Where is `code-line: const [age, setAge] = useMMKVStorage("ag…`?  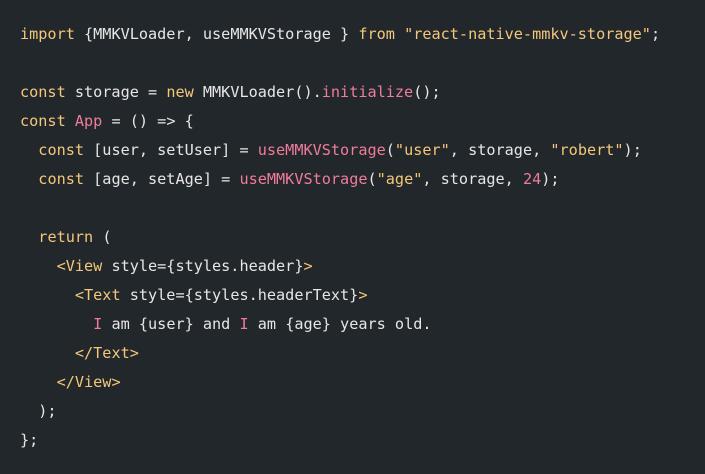 code-line: const [age, setAge] = useMMKVStorage("ag… is located at coordinates (362, 179).